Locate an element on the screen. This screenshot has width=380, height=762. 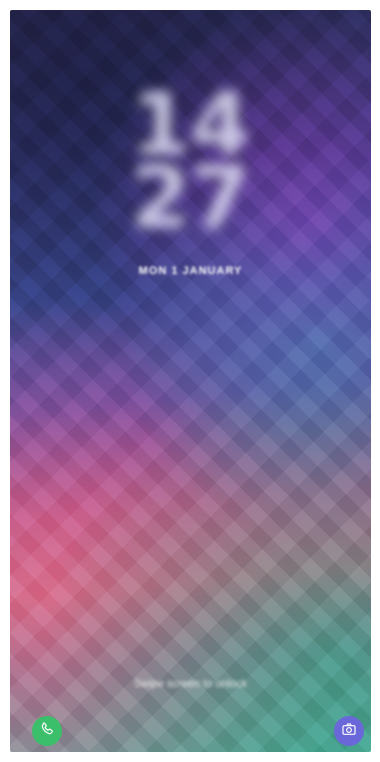
phone-icon is located at coordinates (47, 731).